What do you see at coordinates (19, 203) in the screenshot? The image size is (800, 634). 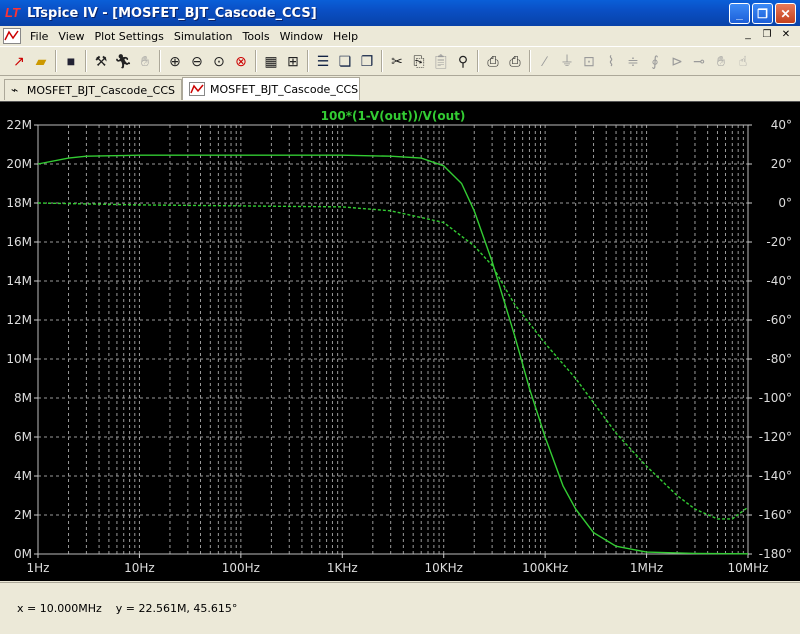 I see `y-left-tick-label: 18M` at bounding box center [19, 203].